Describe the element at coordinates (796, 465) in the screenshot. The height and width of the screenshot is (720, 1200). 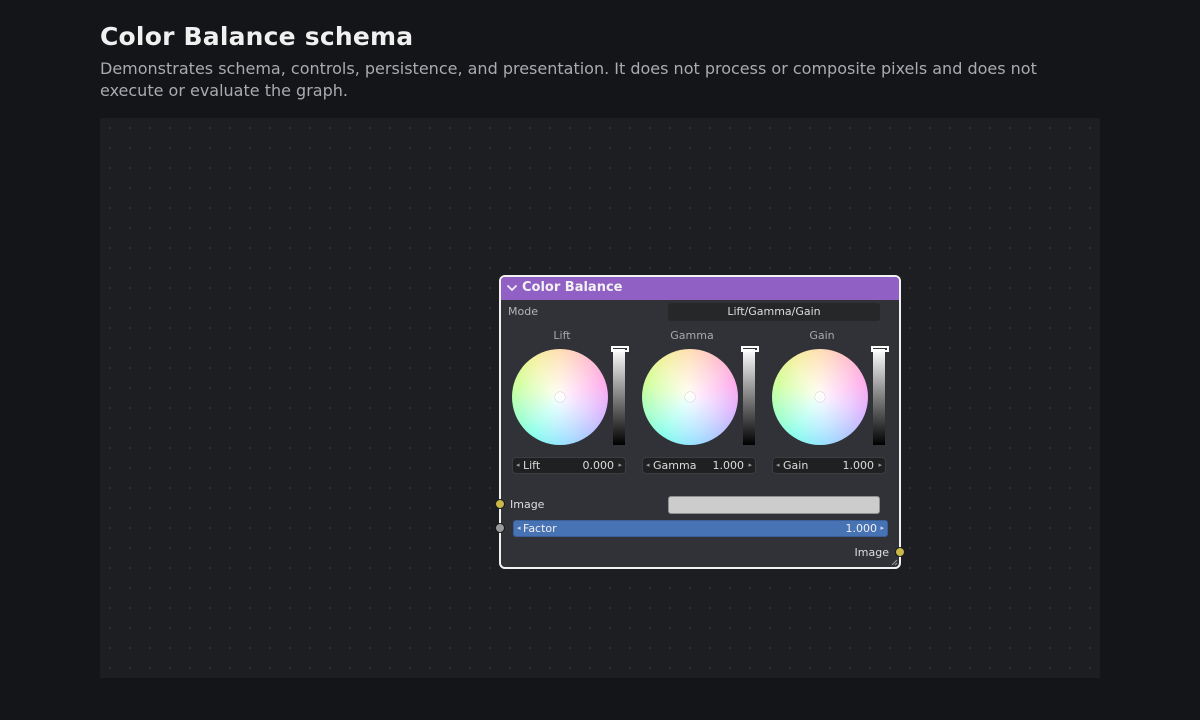
I see `gain-field-label: Gain` at that location.